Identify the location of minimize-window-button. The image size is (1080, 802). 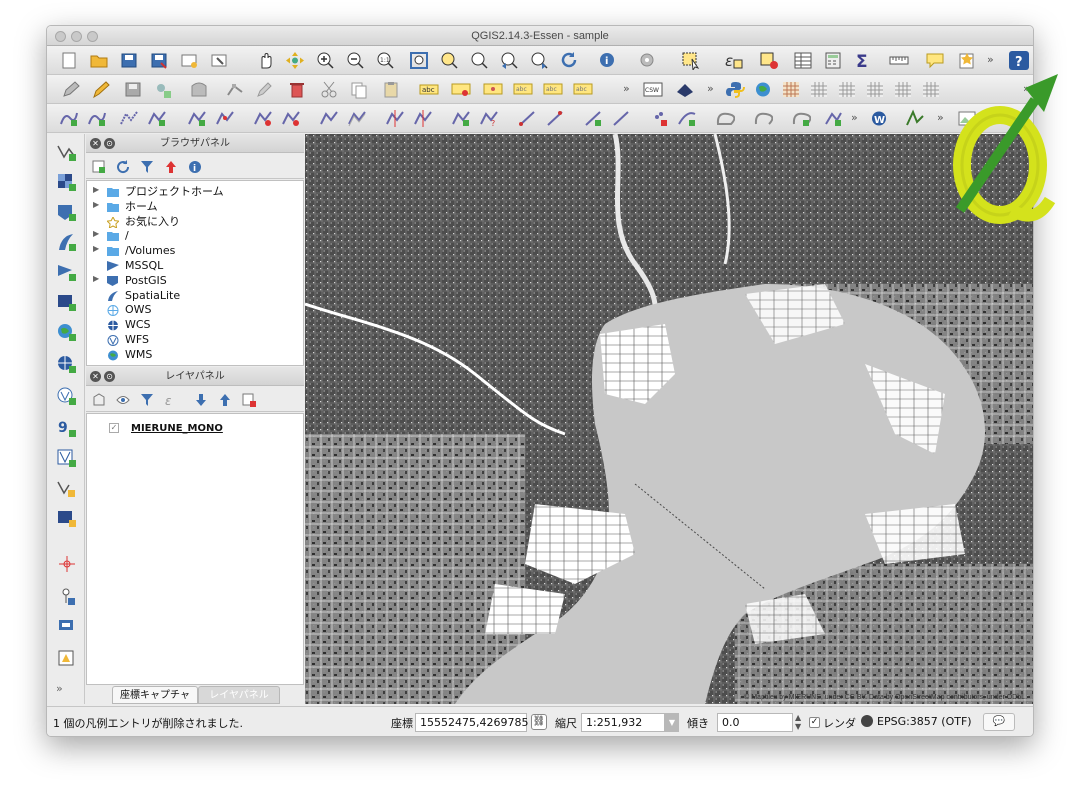
(76, 36).